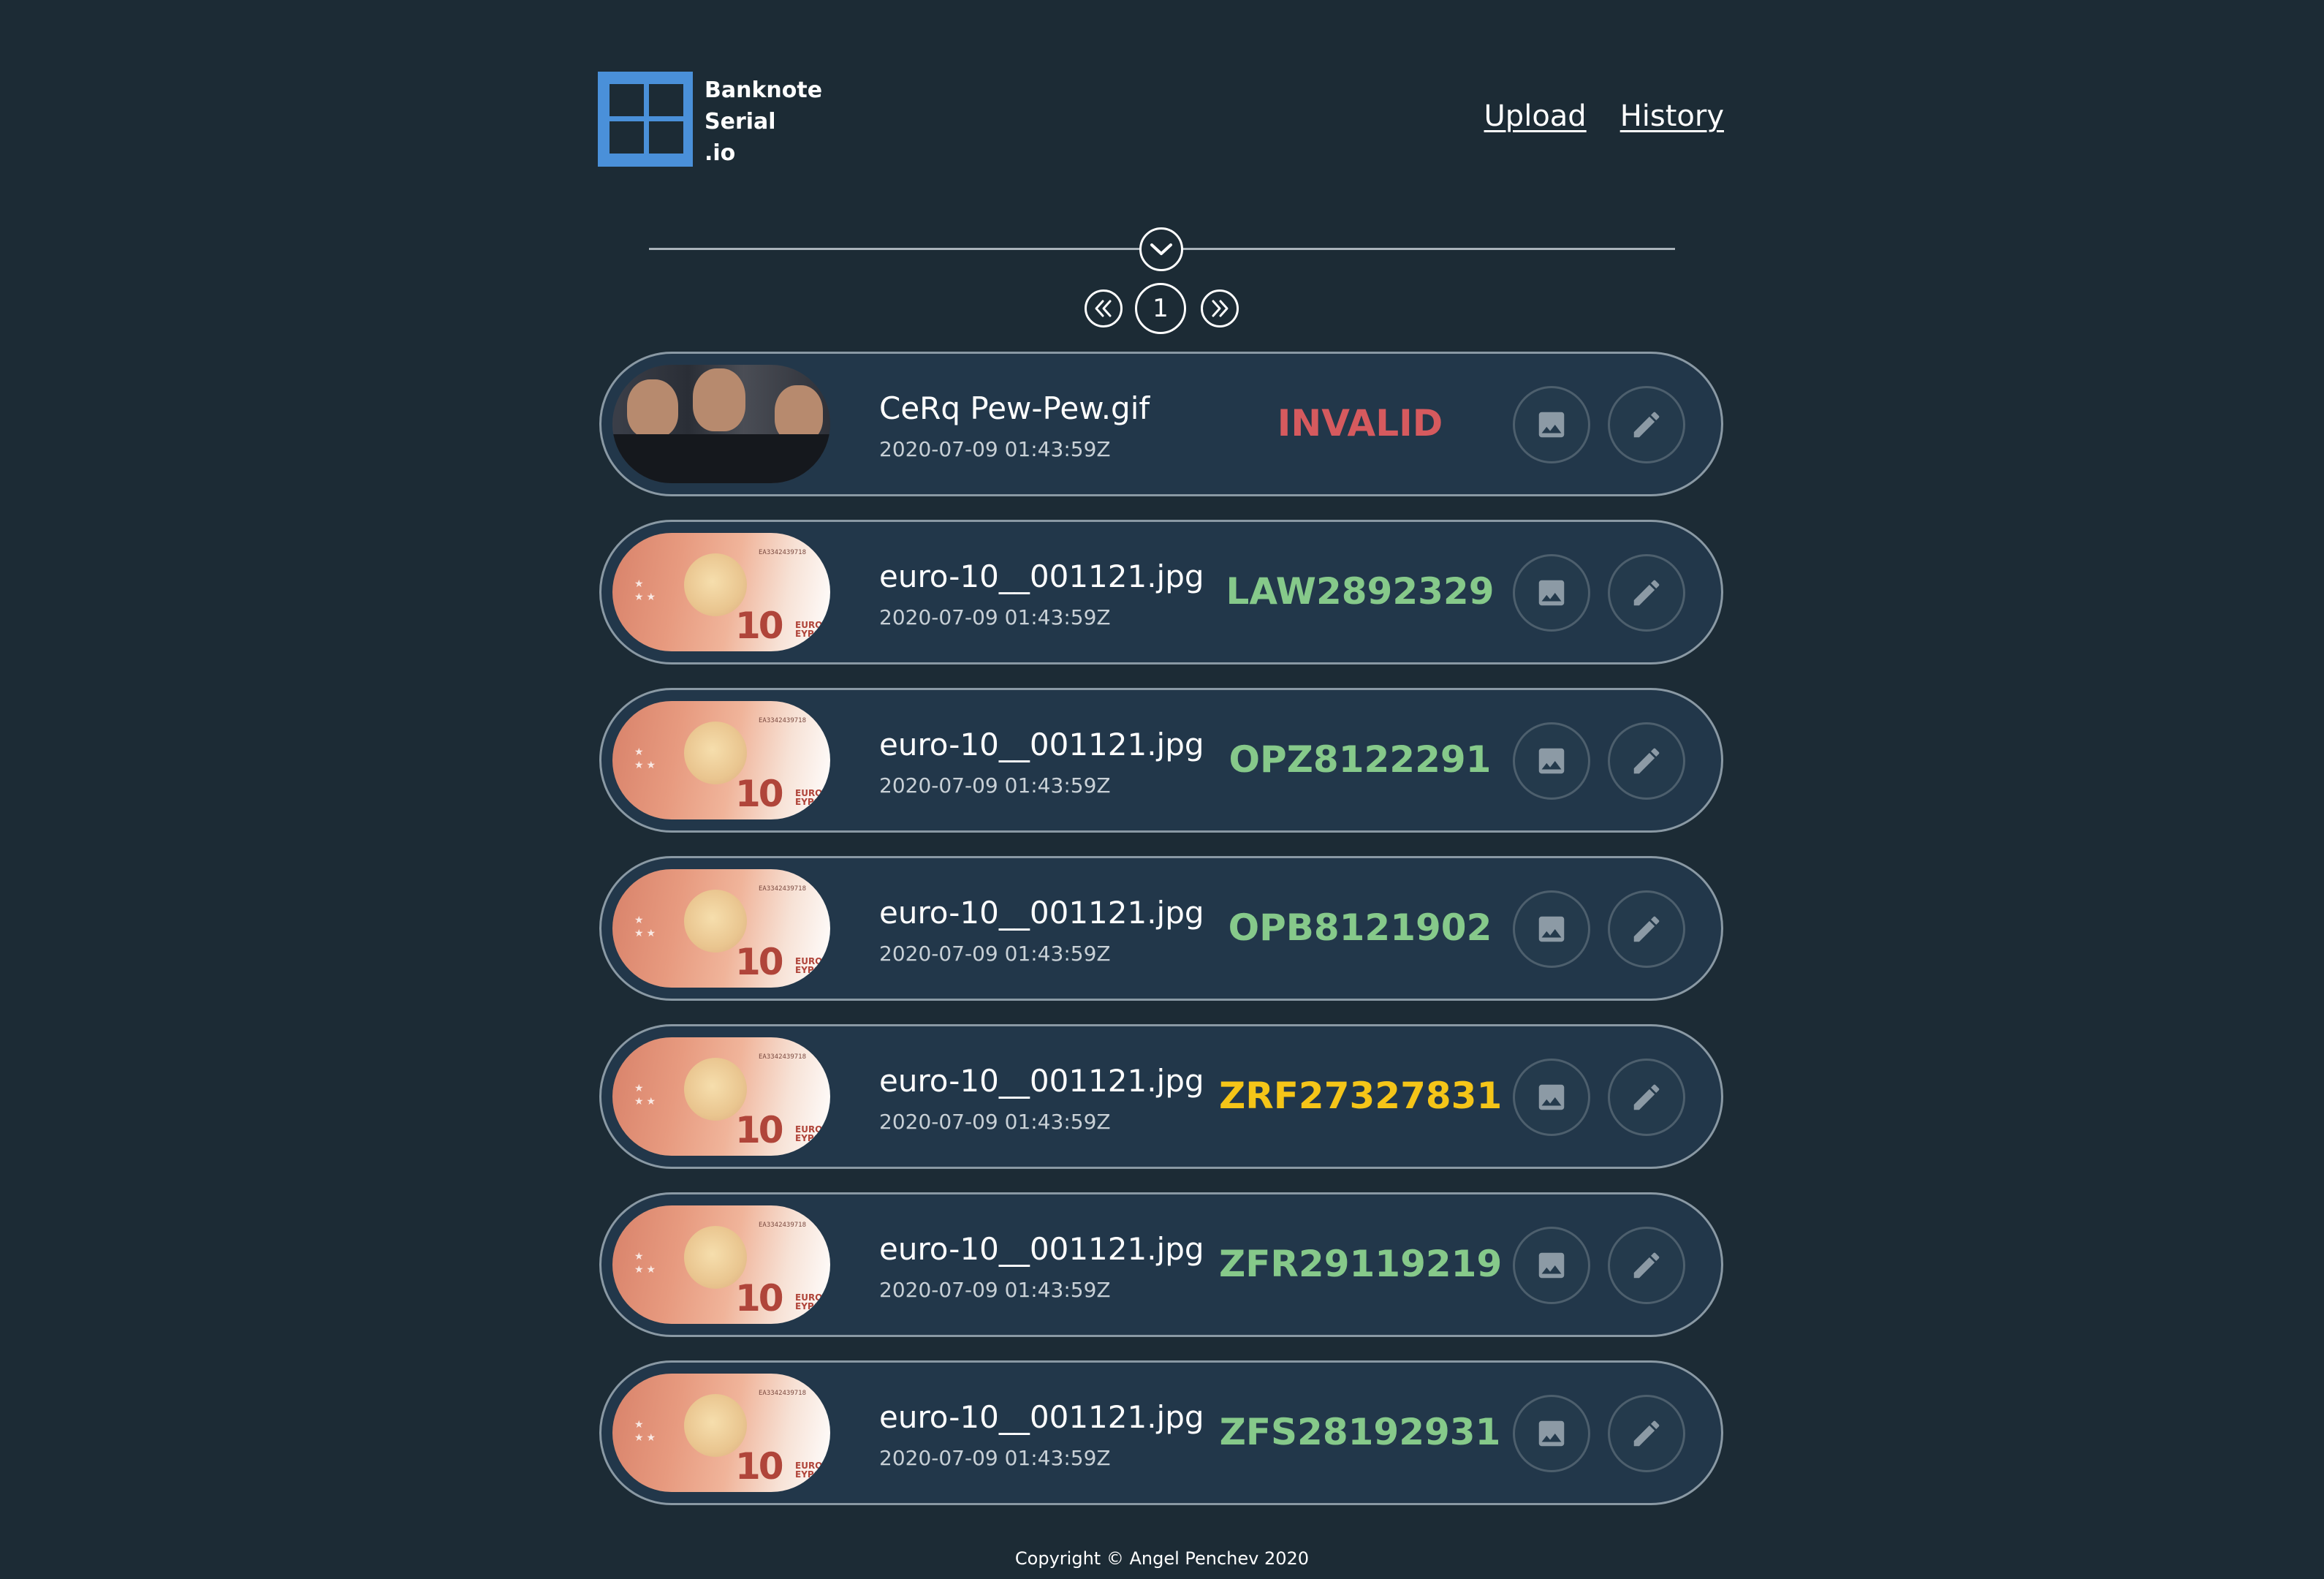  What do you see at coordinates (1014, 408) in the screenshot?
I see `item-filename: CeRq Pew-Pew.gif` at bounding box center [1014, 408].